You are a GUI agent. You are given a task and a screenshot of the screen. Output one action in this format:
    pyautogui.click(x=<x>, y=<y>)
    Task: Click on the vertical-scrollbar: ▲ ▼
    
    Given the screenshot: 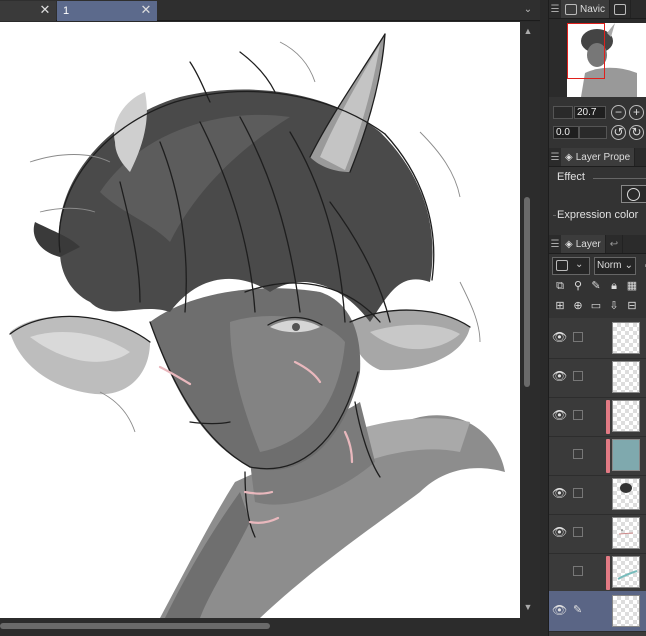 What is the action you would take?
    pyautogui.click(x=530, y=320)
    